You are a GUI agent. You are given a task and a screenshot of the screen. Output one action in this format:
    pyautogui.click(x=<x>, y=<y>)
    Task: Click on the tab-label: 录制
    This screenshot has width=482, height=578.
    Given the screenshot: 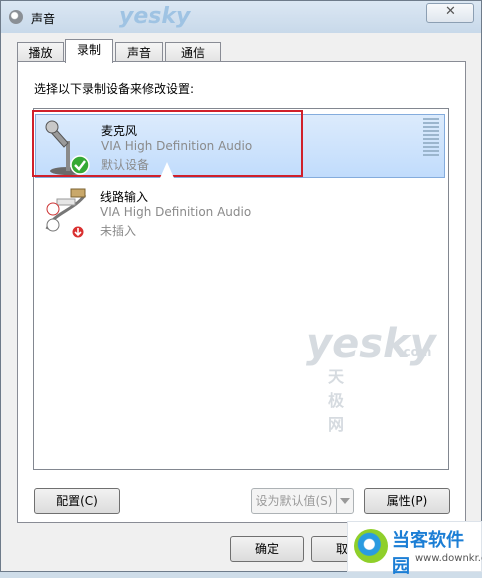 What is the action you would take?
    pyautogui.click(x=88, y=50)
    